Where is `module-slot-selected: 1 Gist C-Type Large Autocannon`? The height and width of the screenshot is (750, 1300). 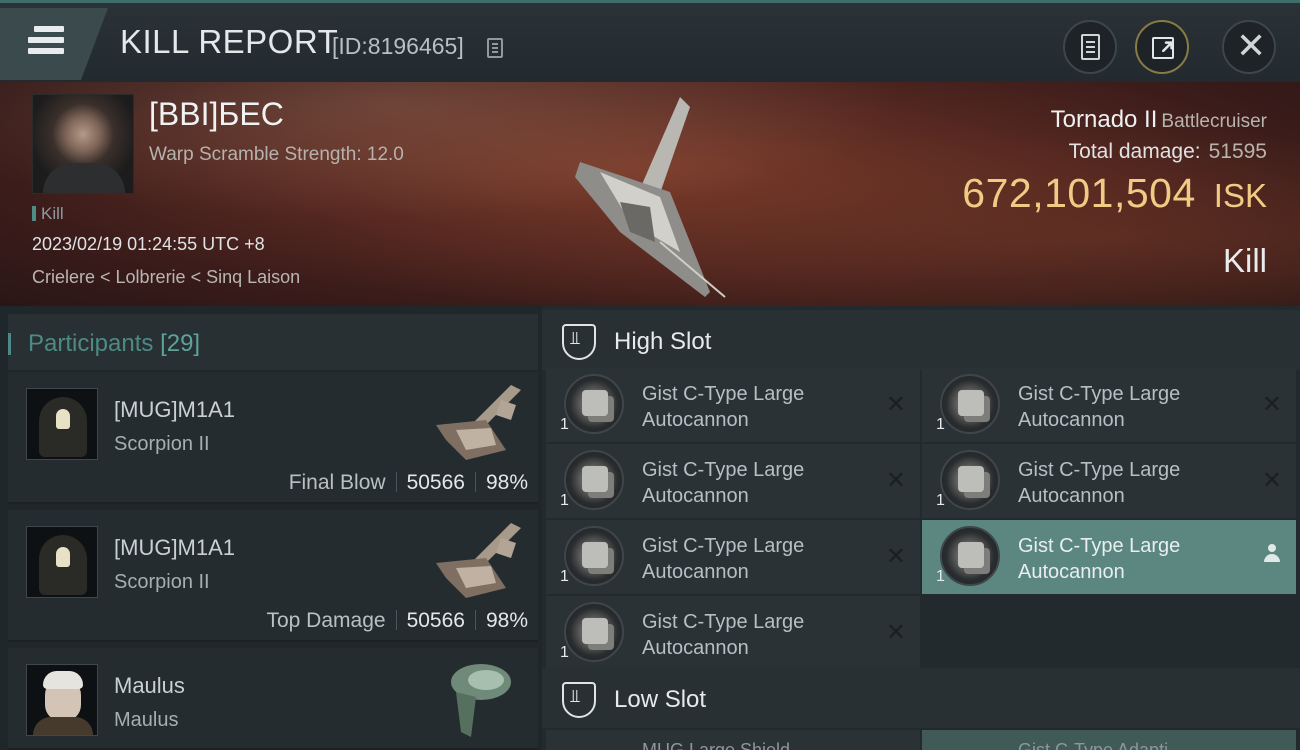 module-slot-selected: 1 Gist C-Type Large Autocannon is located at coordinates (1109, 557).